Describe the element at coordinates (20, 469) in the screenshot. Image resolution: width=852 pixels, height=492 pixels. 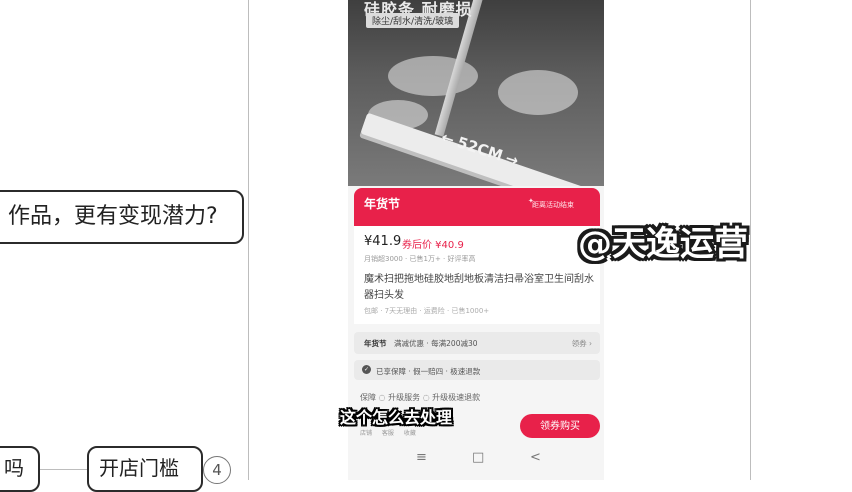
I see `mindmap-node-question: 吗` at that location.